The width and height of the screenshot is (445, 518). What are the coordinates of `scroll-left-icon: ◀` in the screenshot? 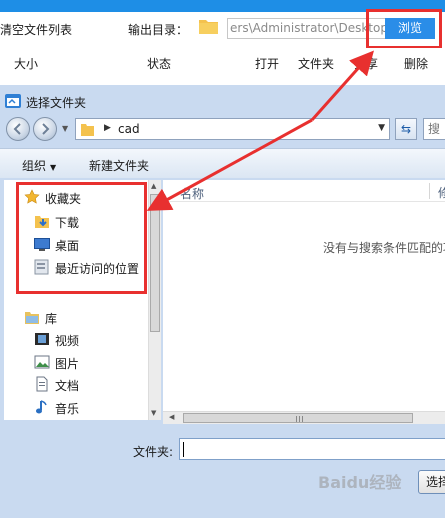 It's located at (171, 417).